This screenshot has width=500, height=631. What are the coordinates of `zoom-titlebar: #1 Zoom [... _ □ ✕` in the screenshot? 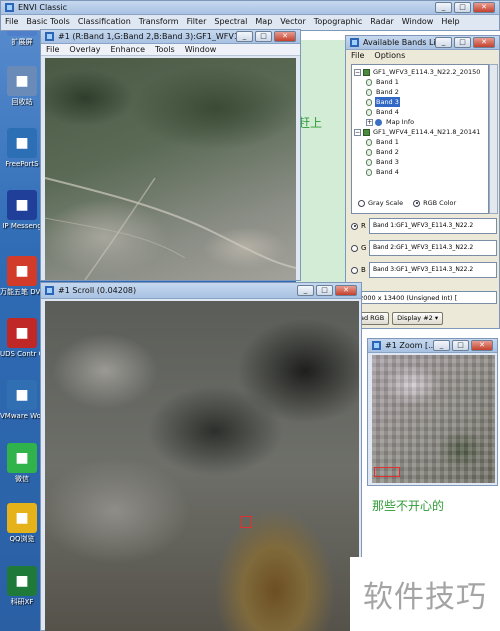 It's located at (432, 346).